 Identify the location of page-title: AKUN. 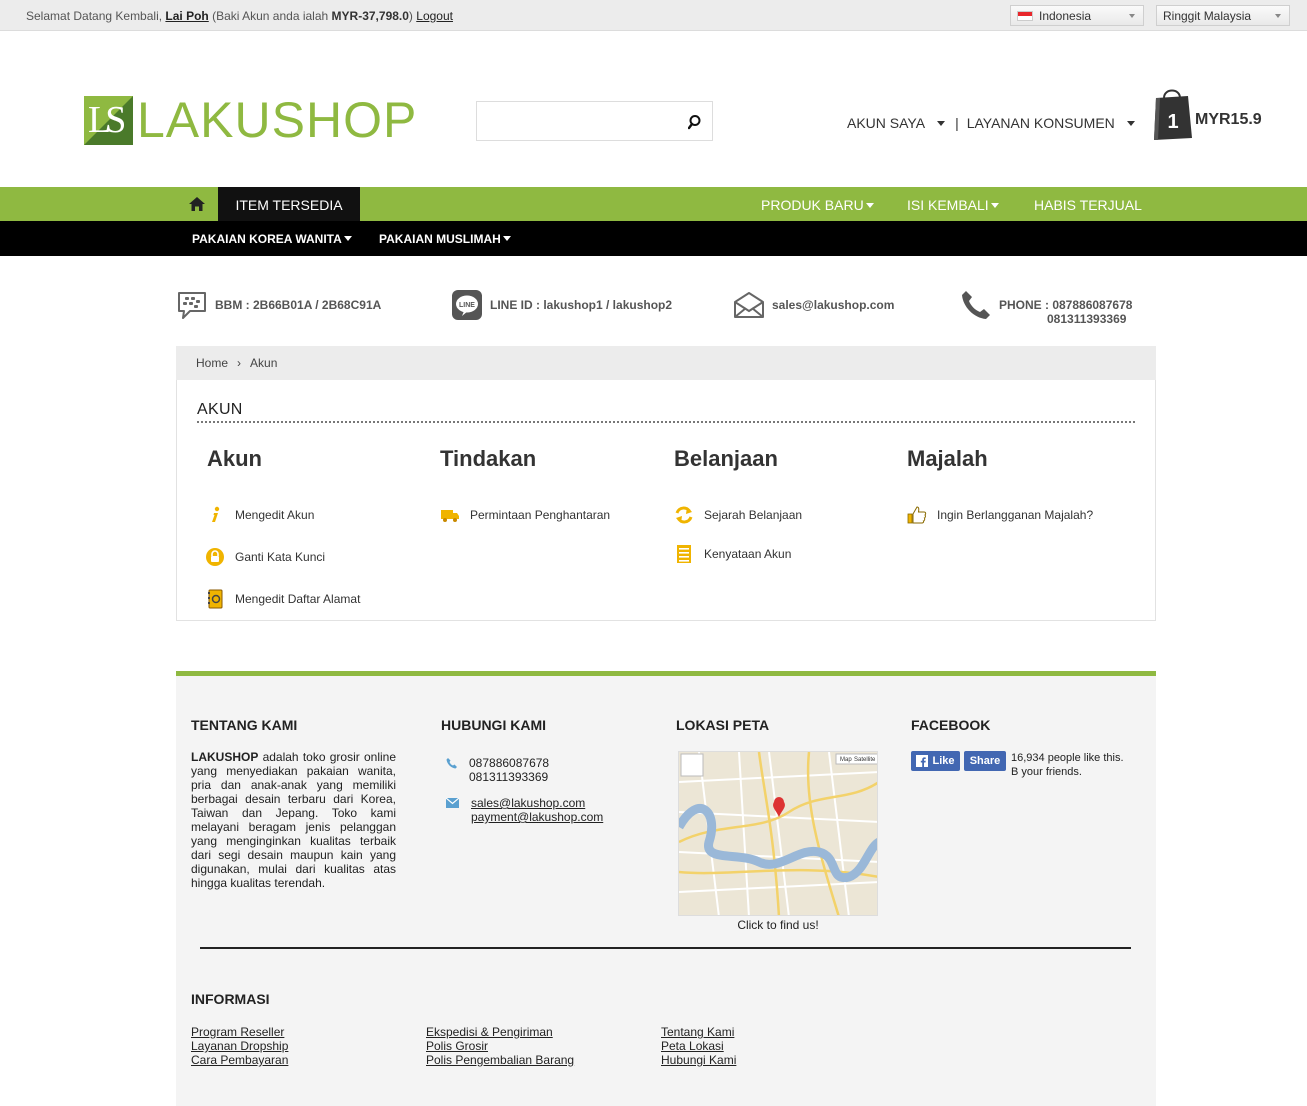
(220, 409).